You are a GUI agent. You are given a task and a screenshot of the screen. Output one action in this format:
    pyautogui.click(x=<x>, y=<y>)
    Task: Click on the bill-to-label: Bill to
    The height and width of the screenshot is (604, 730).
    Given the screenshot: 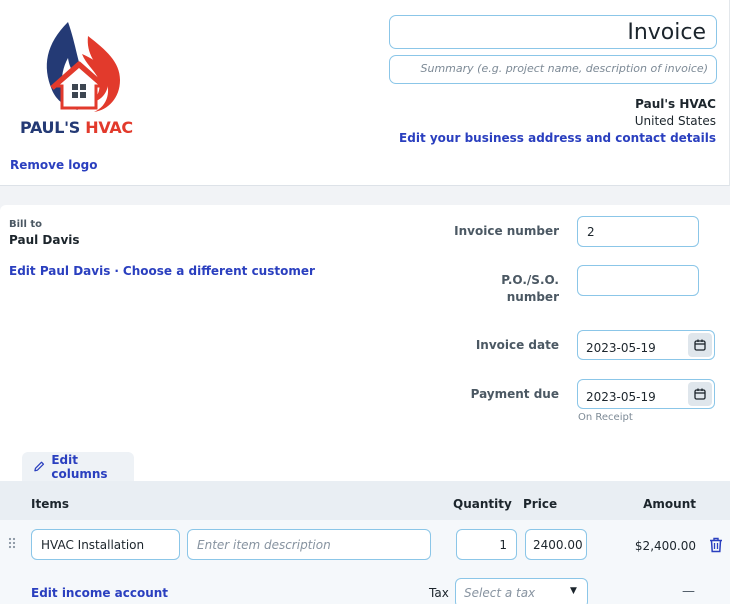 What is the action you would take?
    pyautogui.click(x=26, y=224)
    